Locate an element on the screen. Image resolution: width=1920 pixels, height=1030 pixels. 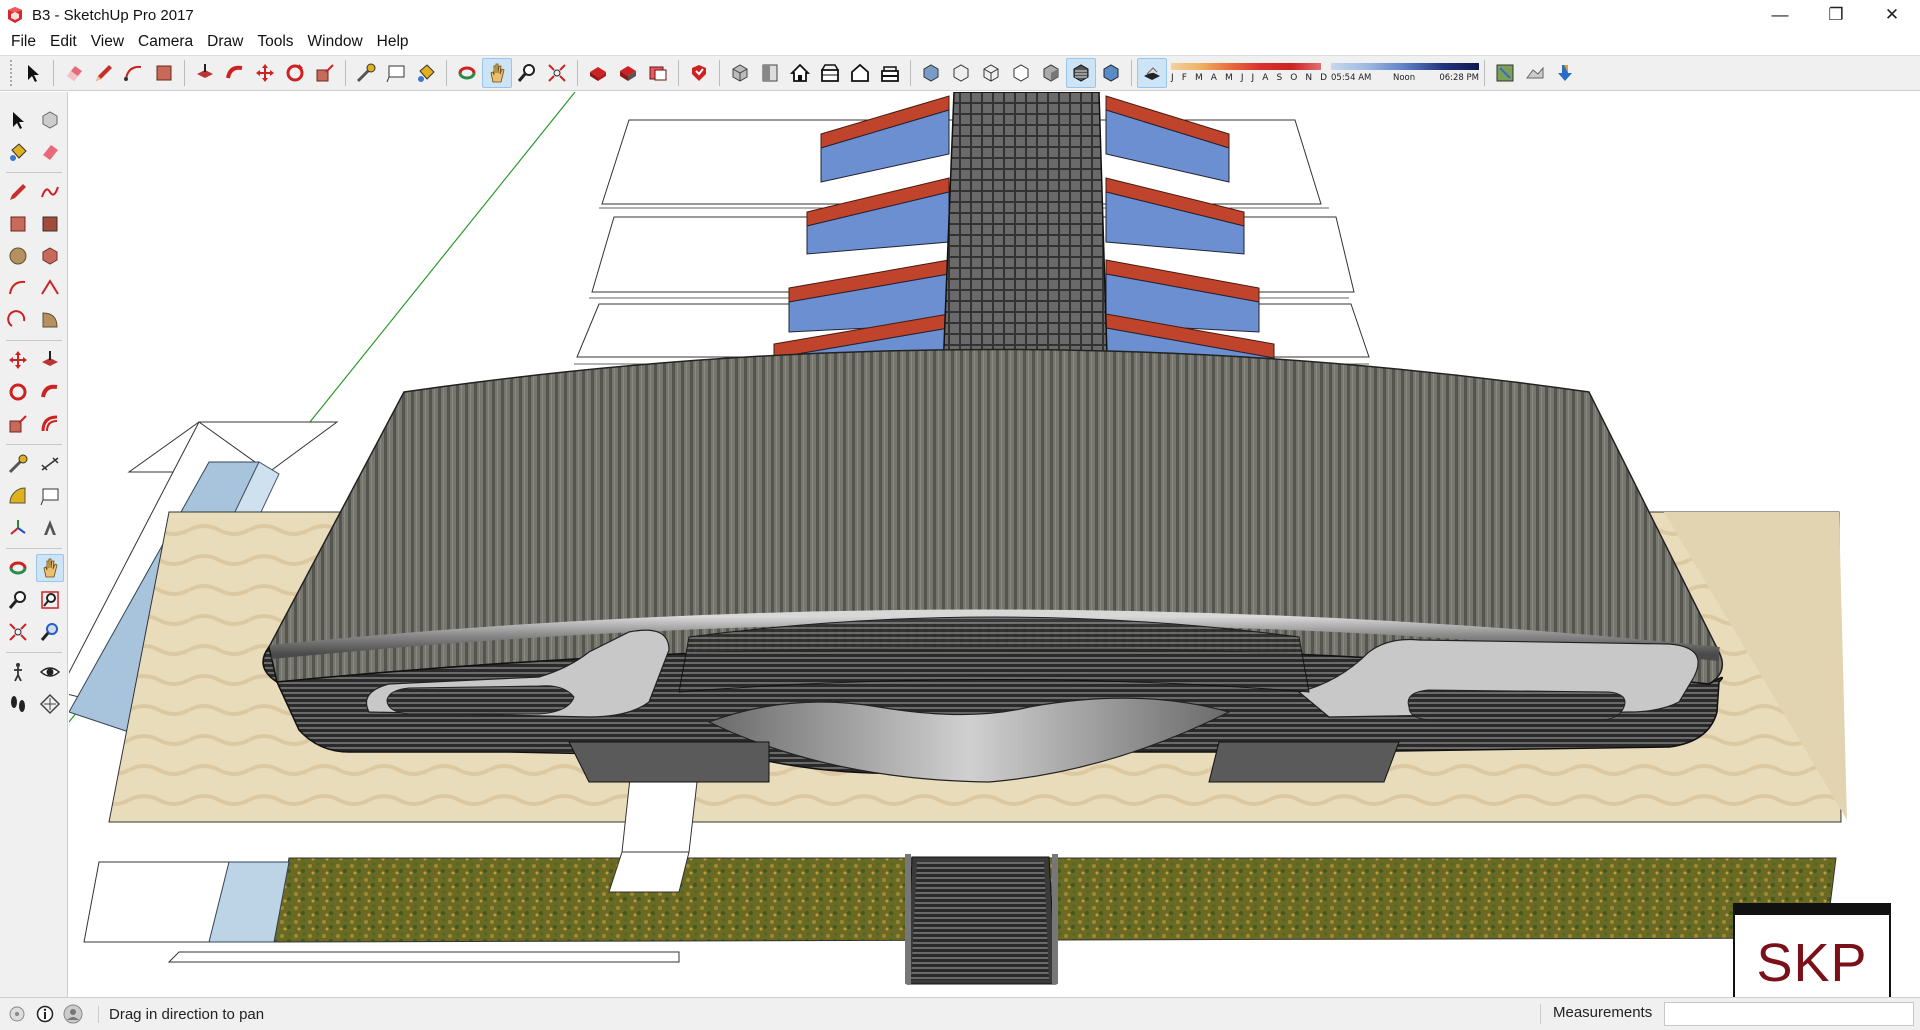
wireframe-icon is located at coordinates (991, 73).